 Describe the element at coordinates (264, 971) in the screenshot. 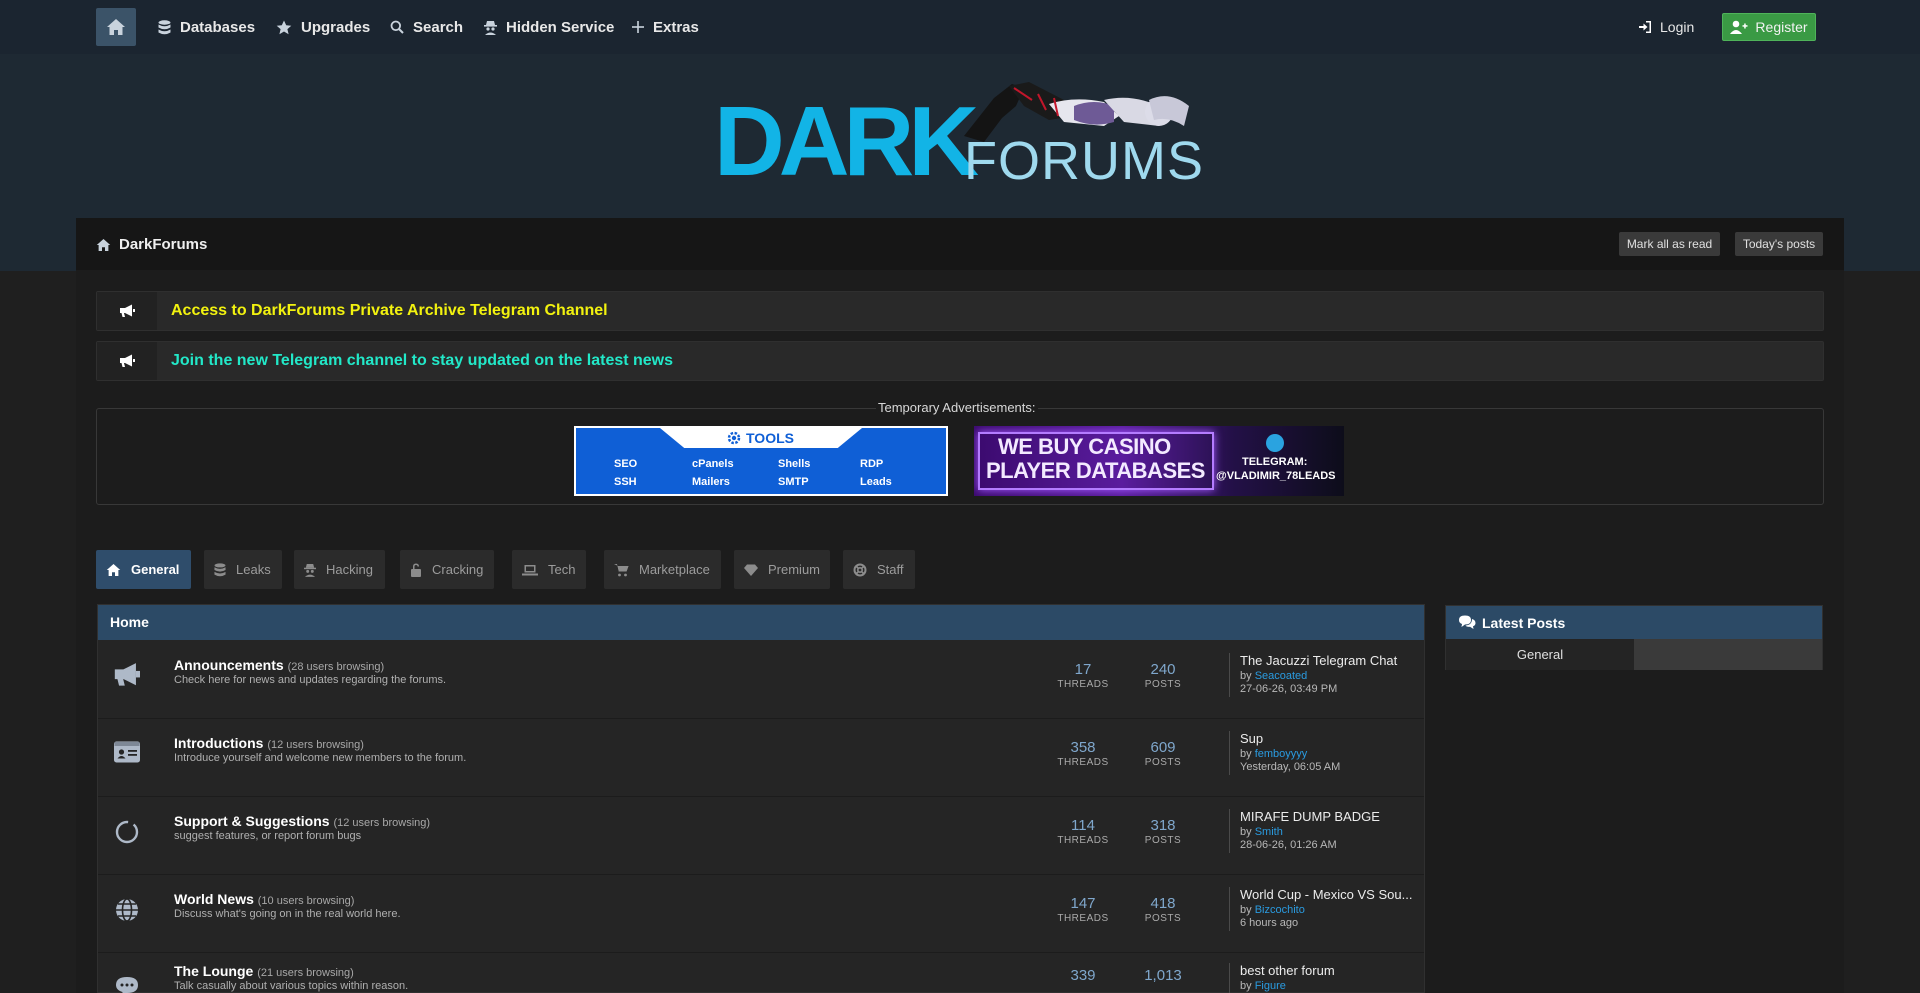

I see `forum-title-line: The Lounge (21 users browsing)` at that location.